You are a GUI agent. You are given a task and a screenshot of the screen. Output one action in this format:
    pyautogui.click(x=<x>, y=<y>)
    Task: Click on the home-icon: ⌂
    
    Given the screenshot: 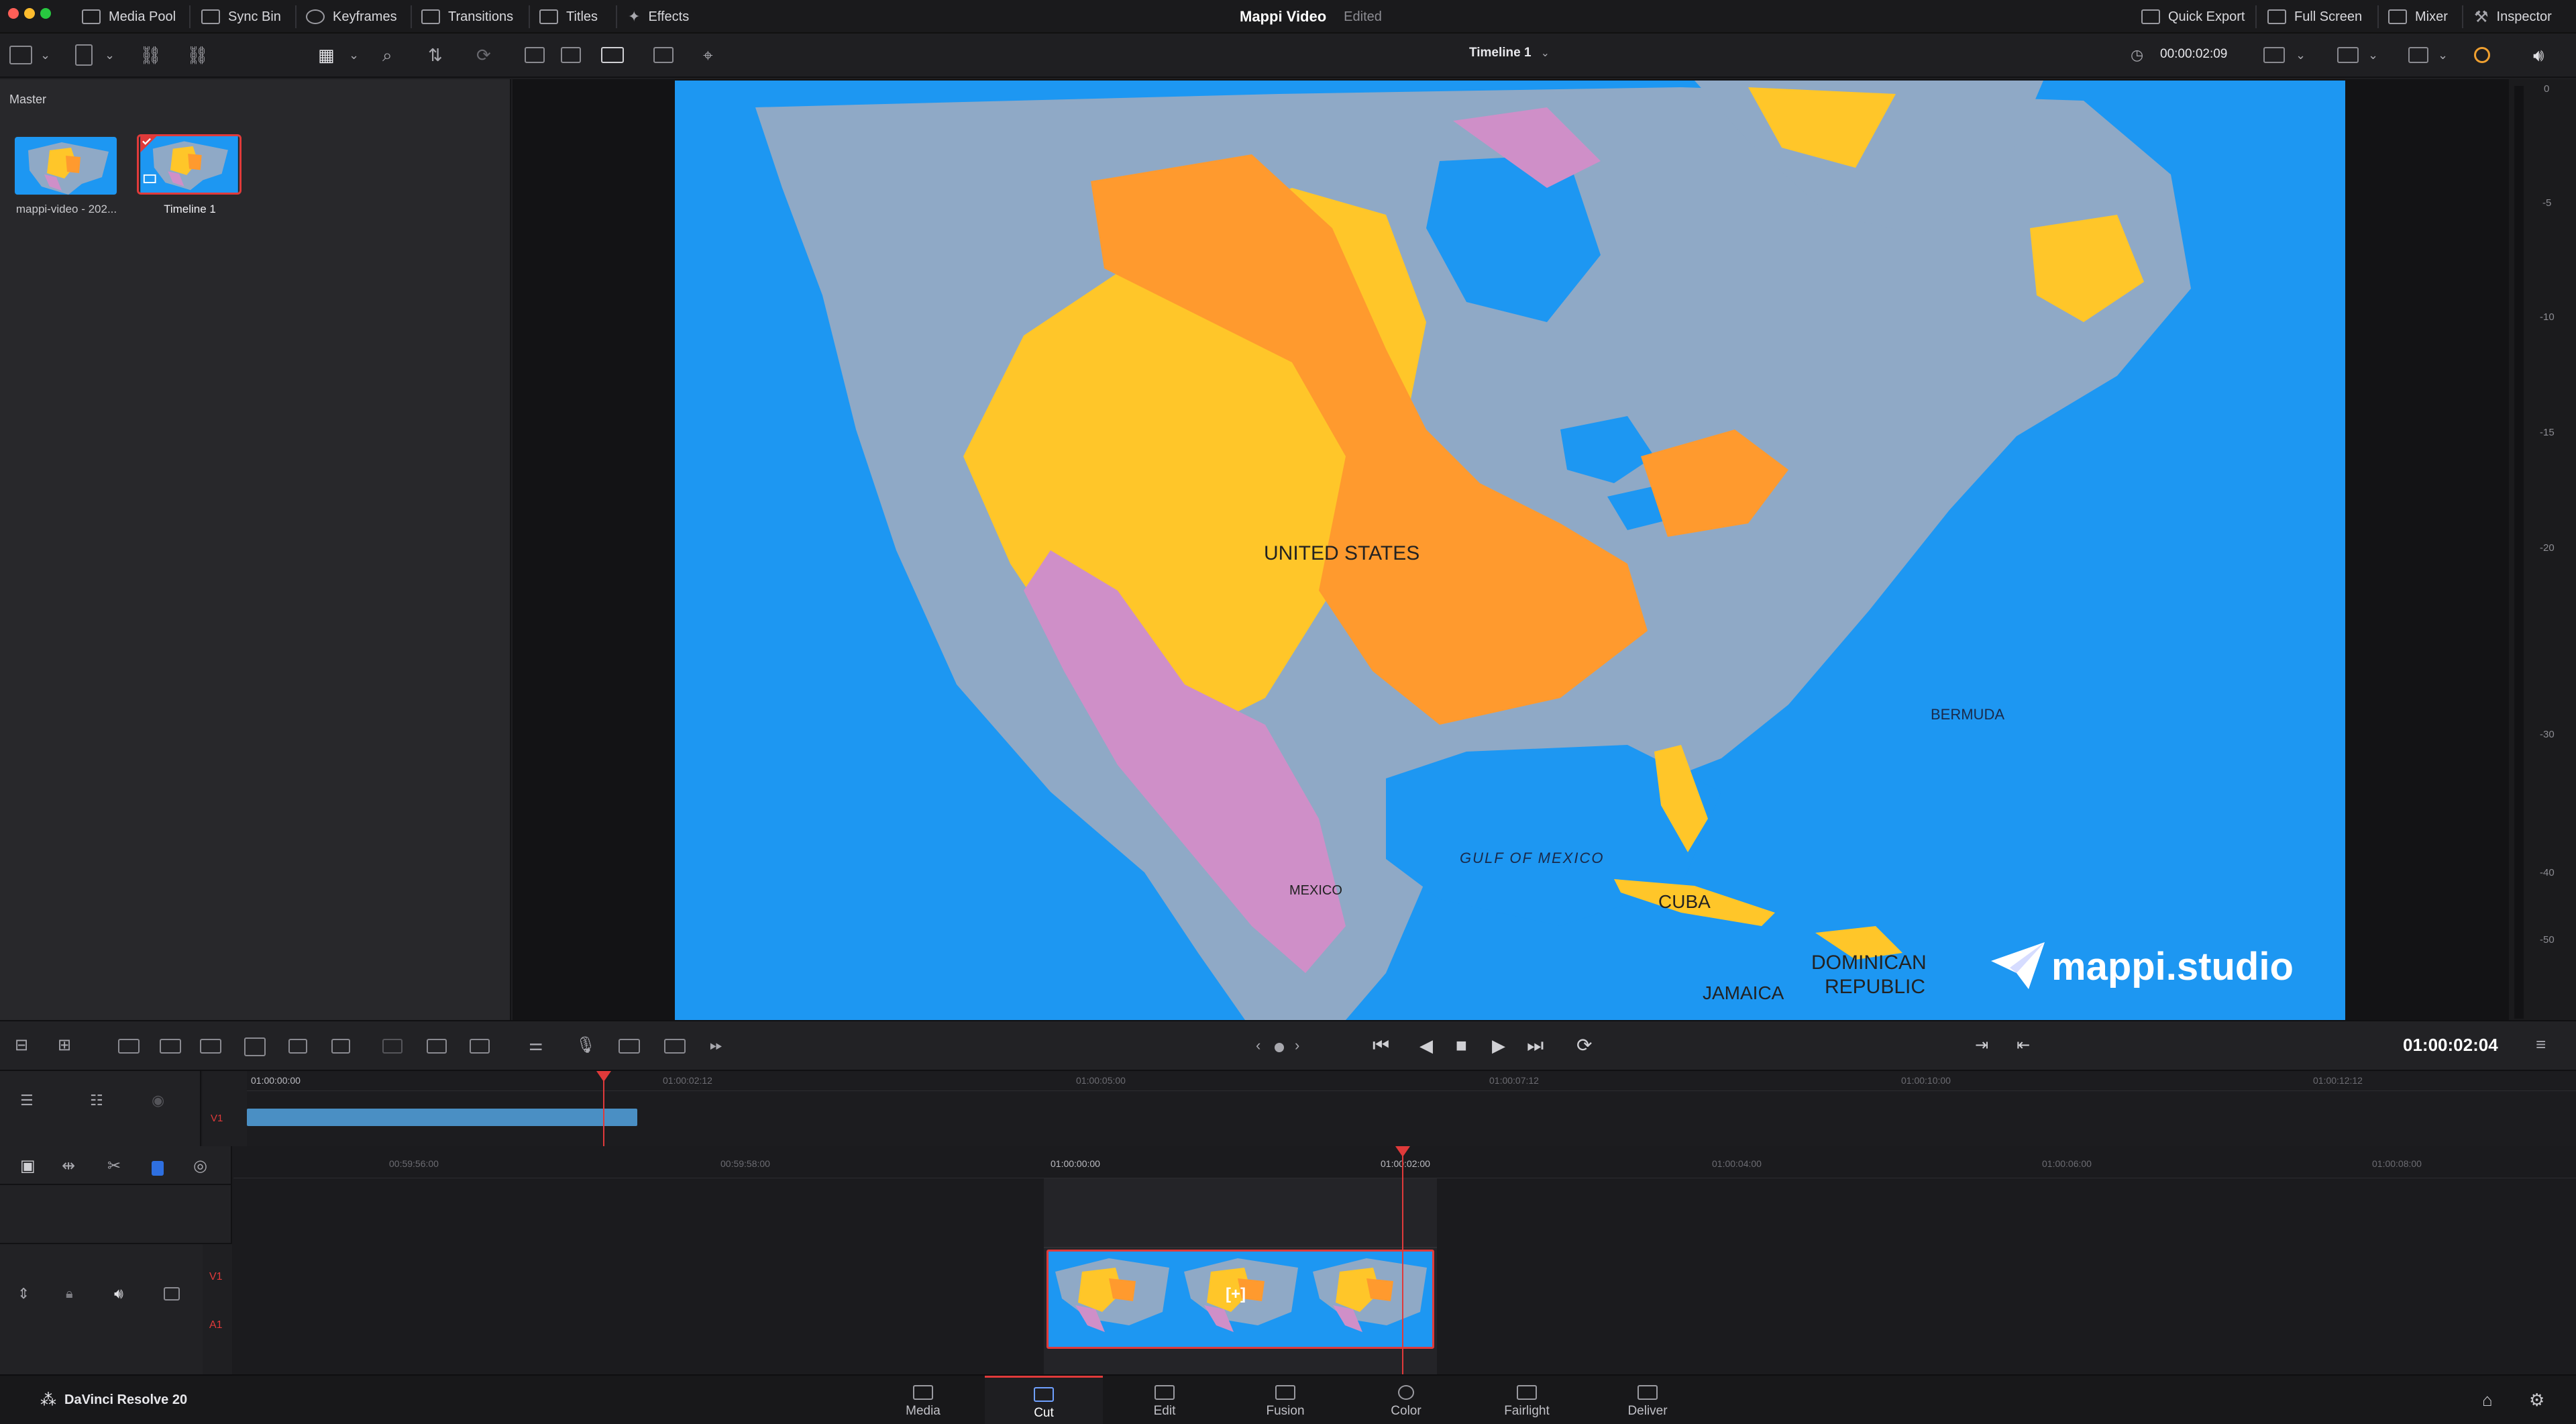 What is the action you would take?
    pyautogui.click(x=2487, y=1399)
    